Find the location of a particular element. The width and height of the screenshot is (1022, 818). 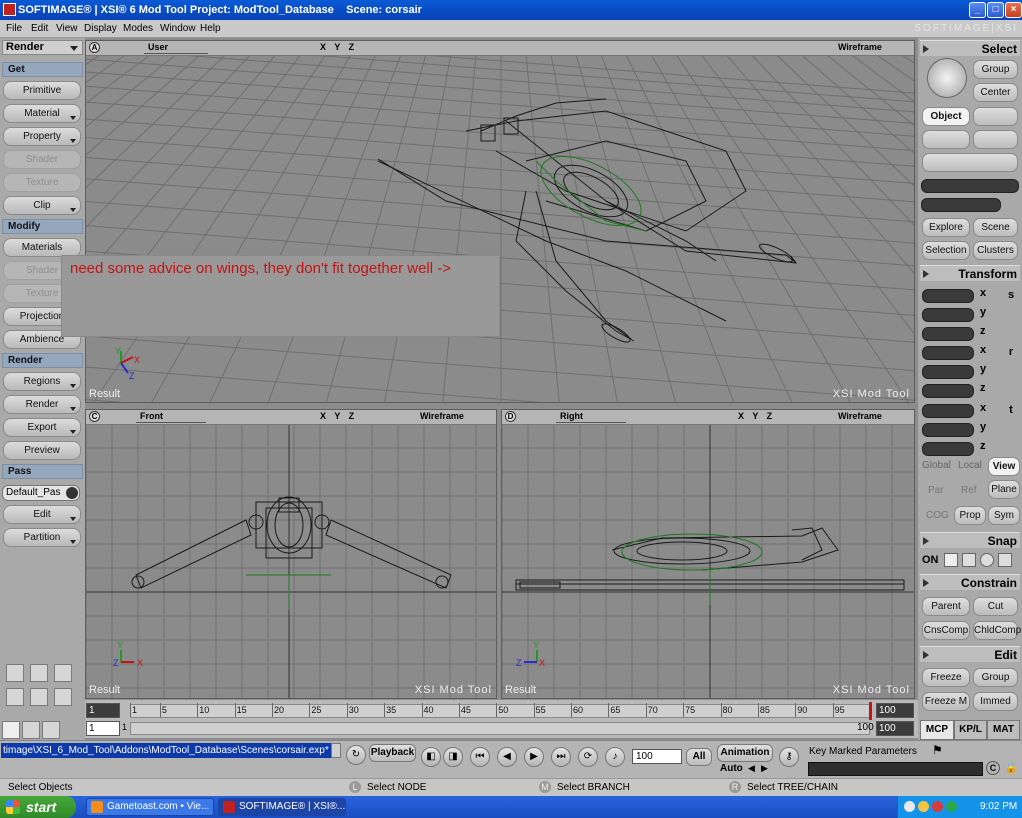

menu-modes: Modes is located at coordinates (138, 28).